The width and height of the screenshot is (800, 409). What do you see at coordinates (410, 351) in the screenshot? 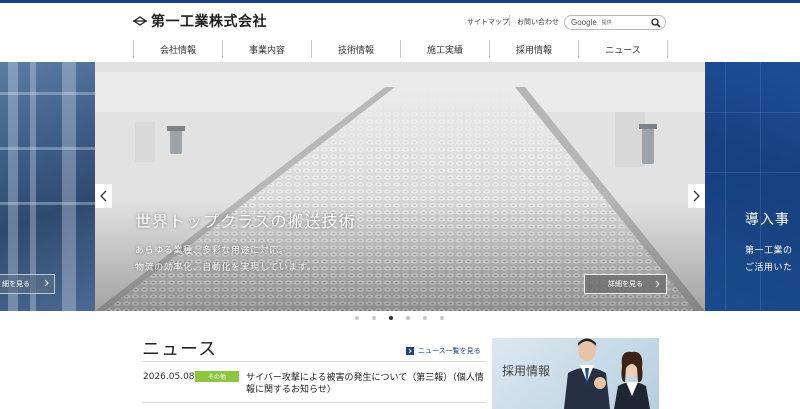
I see `arrow-box-icon` at bounding box center [410, 351].